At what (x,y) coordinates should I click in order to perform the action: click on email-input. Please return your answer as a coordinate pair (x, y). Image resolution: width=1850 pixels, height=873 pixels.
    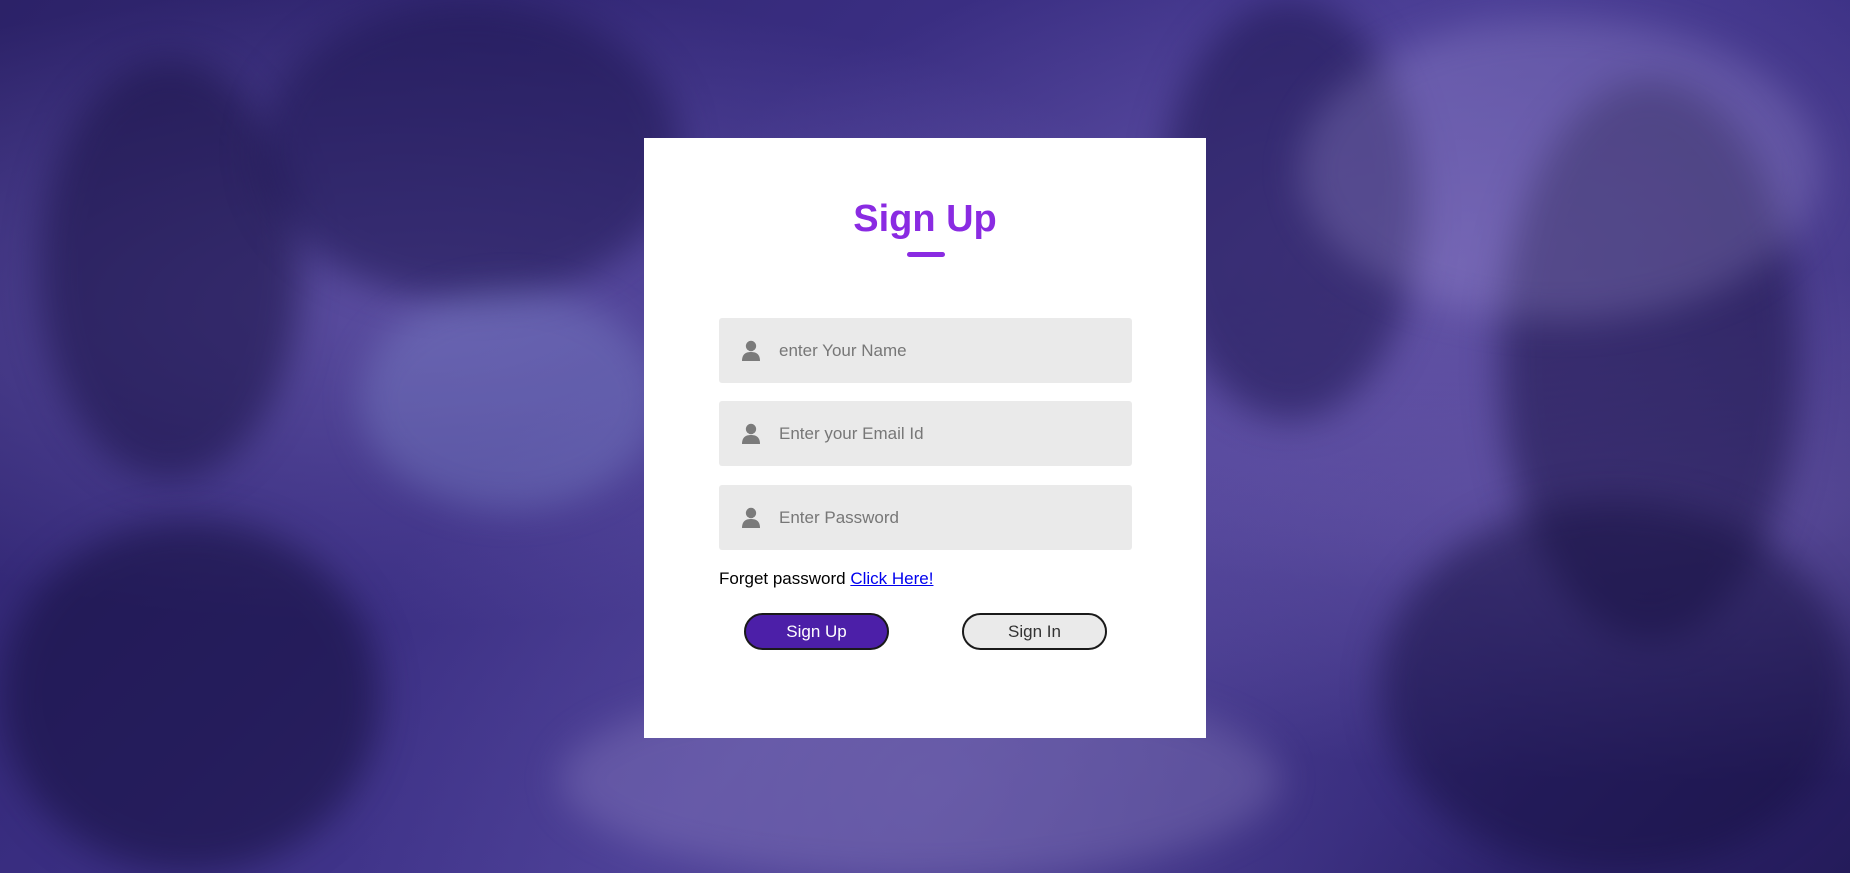
    Looking at the image, I should click on (949, 433).